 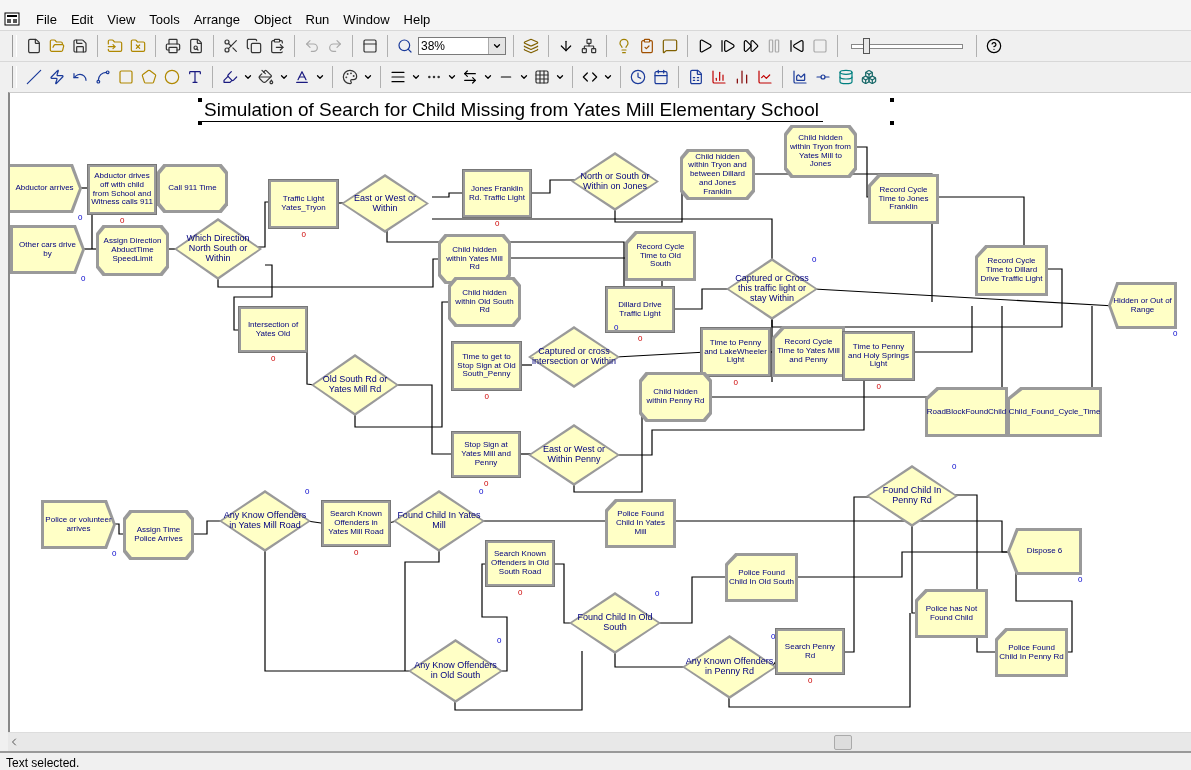 I want to click on lightbulb-icon, so click(x=624, y=46).